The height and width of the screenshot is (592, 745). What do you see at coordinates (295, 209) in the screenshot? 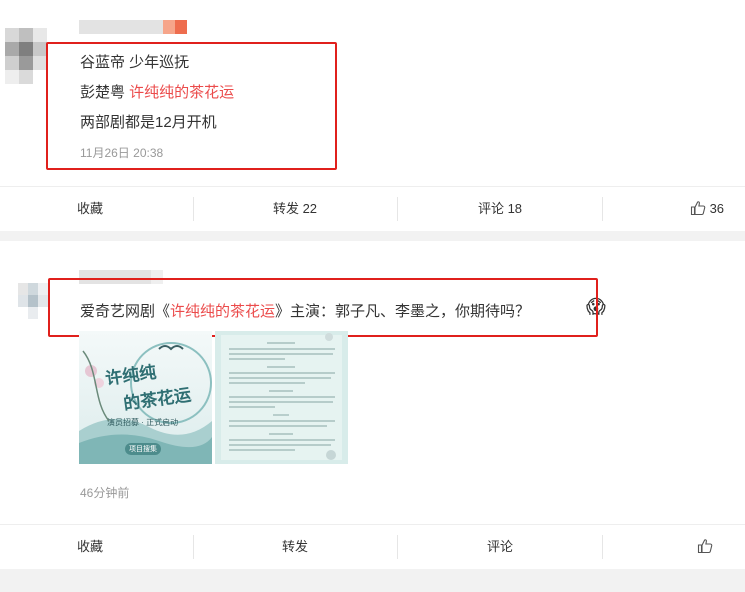
I see `forward-button: 转发 22` at bounding box center [295, 209].